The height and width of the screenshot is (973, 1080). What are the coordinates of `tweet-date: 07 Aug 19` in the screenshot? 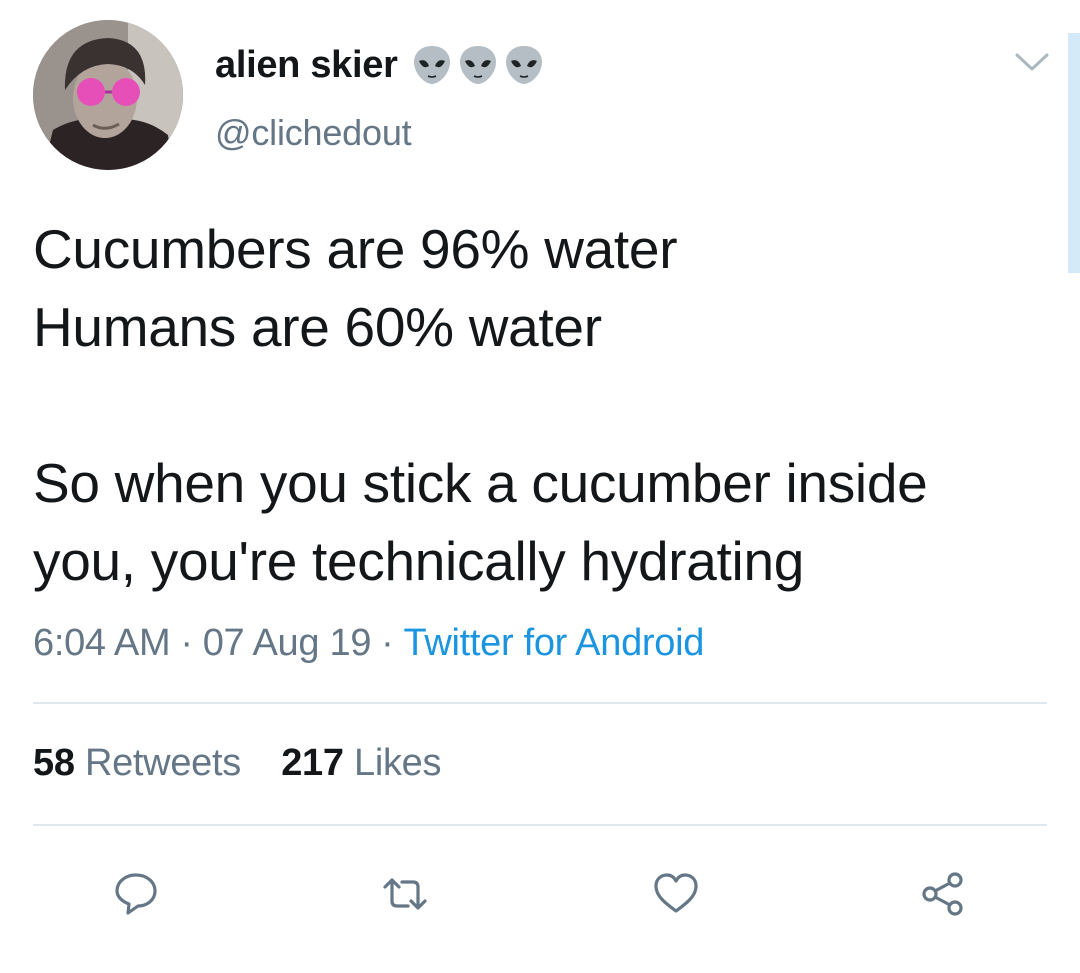 It's located at (287, 643).